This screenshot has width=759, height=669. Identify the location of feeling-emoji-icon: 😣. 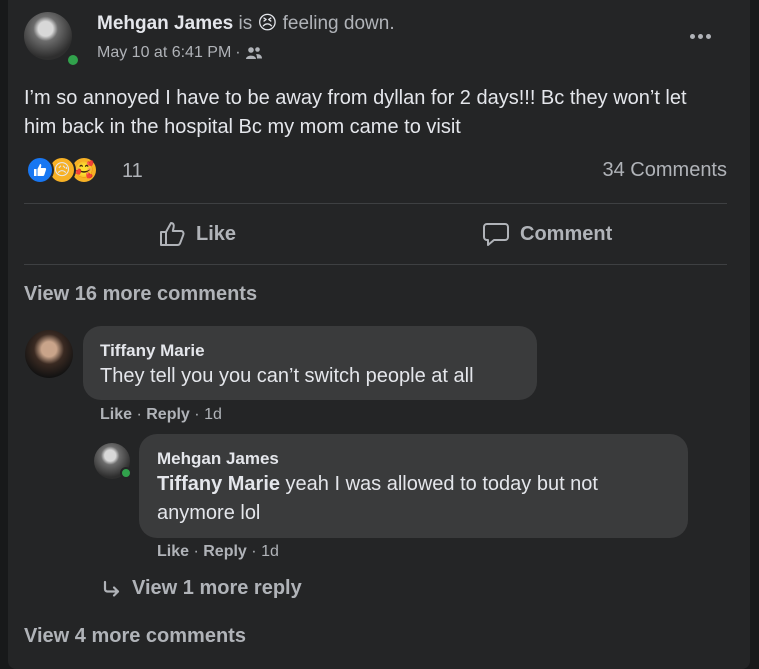
(267, 23).